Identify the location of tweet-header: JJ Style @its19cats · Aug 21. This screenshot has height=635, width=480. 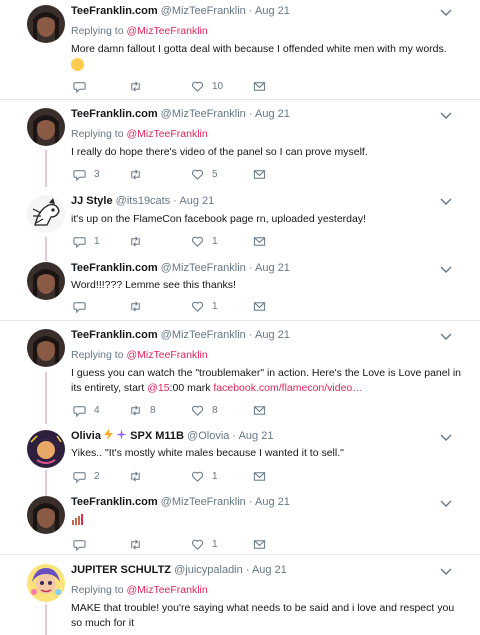
(266, 201).